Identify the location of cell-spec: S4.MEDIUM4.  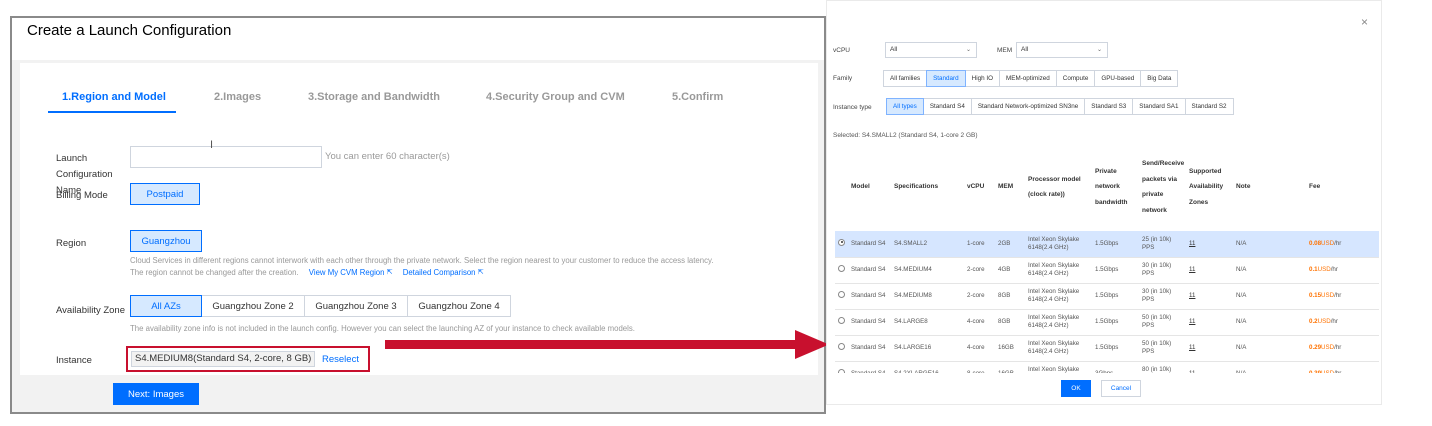
(927, 270).